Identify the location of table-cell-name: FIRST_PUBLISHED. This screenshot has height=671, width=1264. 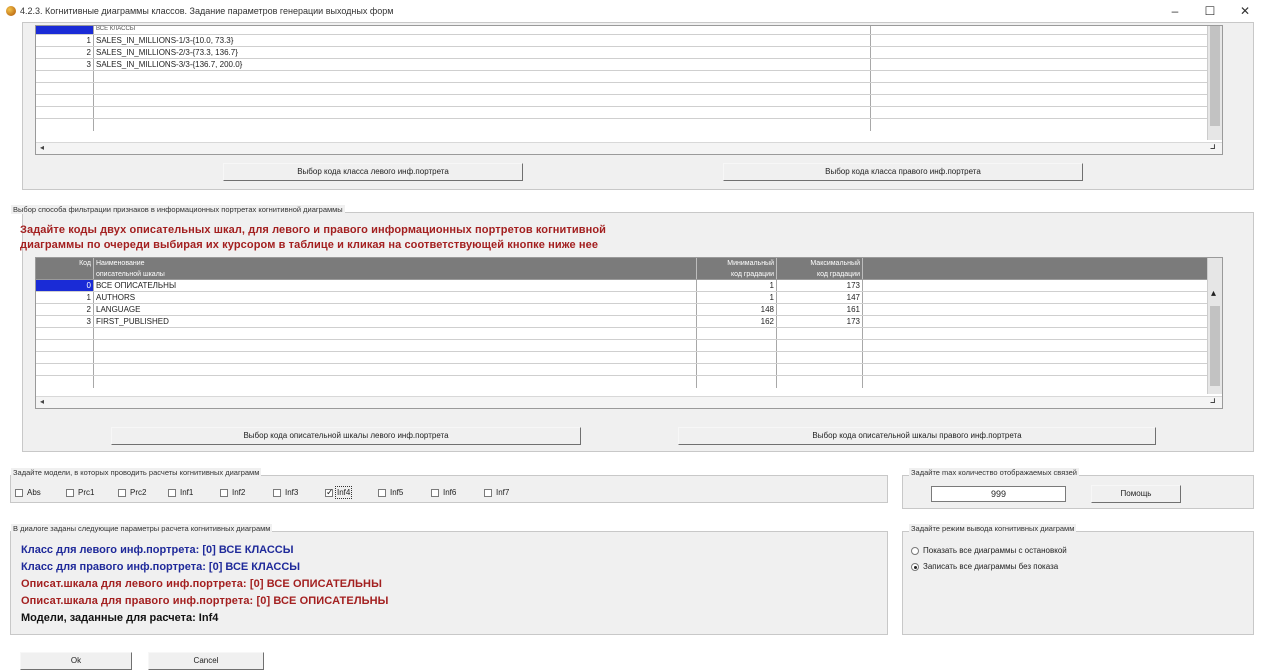
(395, 321).